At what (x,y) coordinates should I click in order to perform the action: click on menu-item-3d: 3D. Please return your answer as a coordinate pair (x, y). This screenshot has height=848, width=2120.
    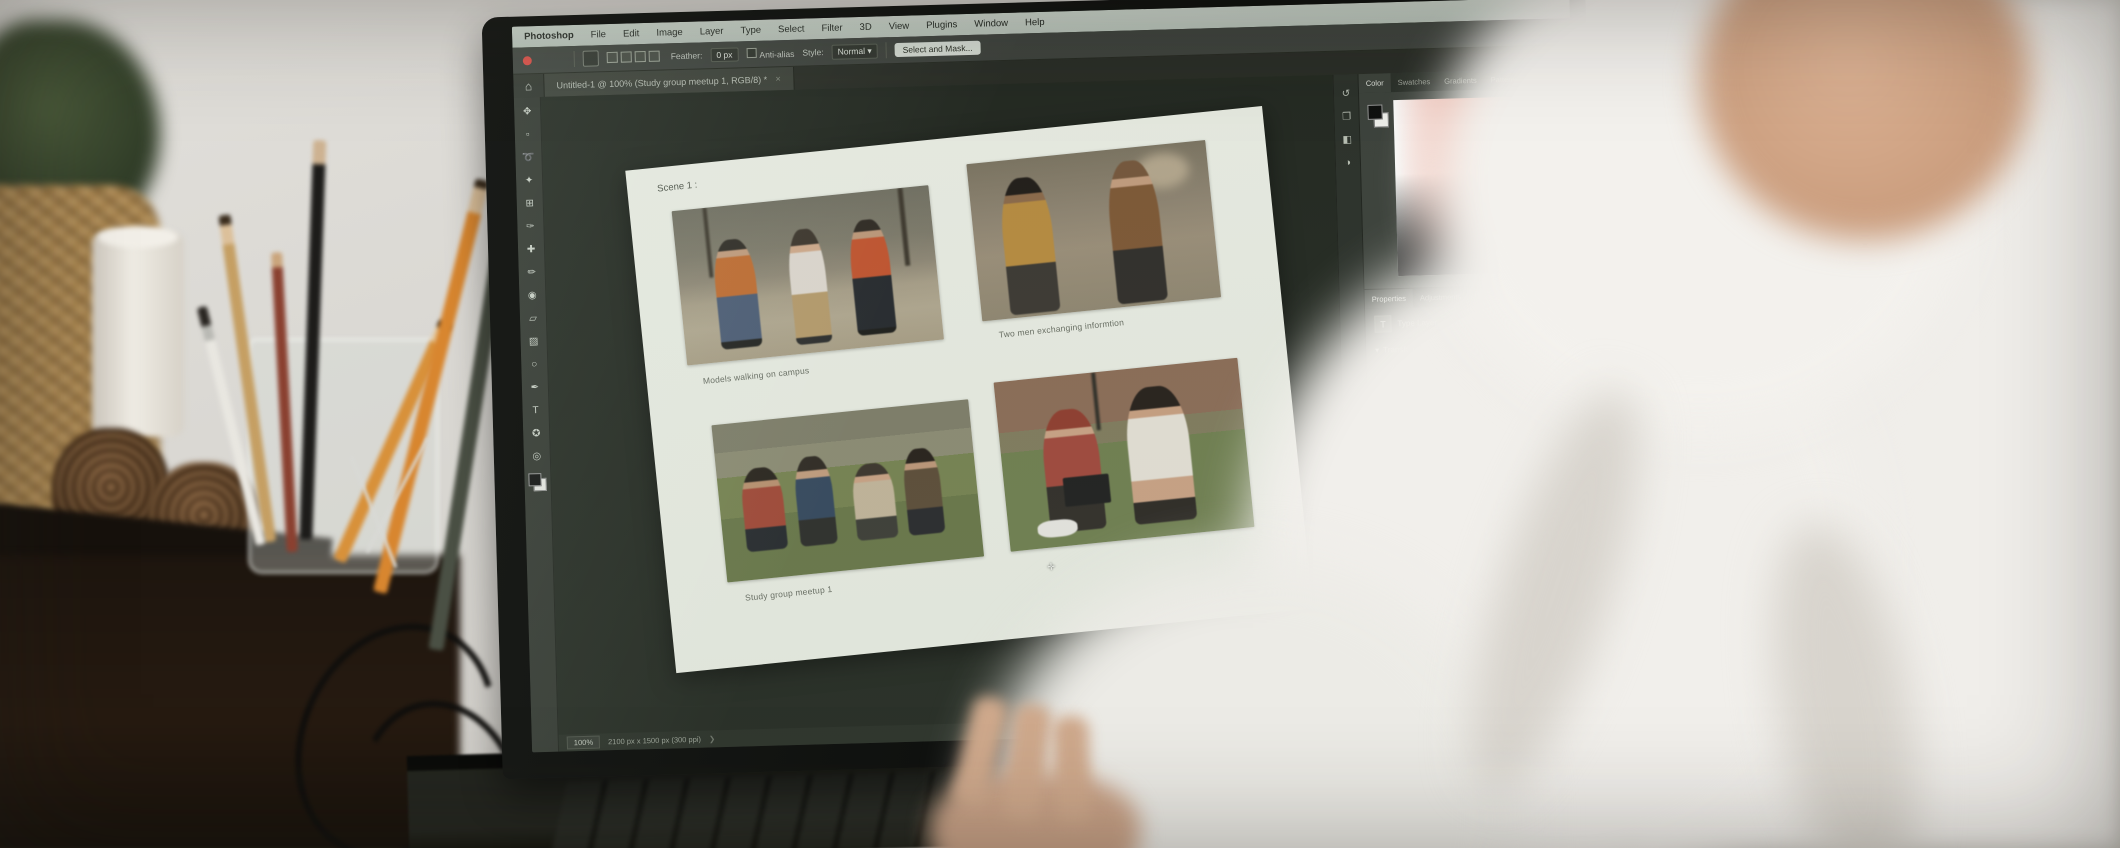
    Looking at the image, I should click on (865, 27).